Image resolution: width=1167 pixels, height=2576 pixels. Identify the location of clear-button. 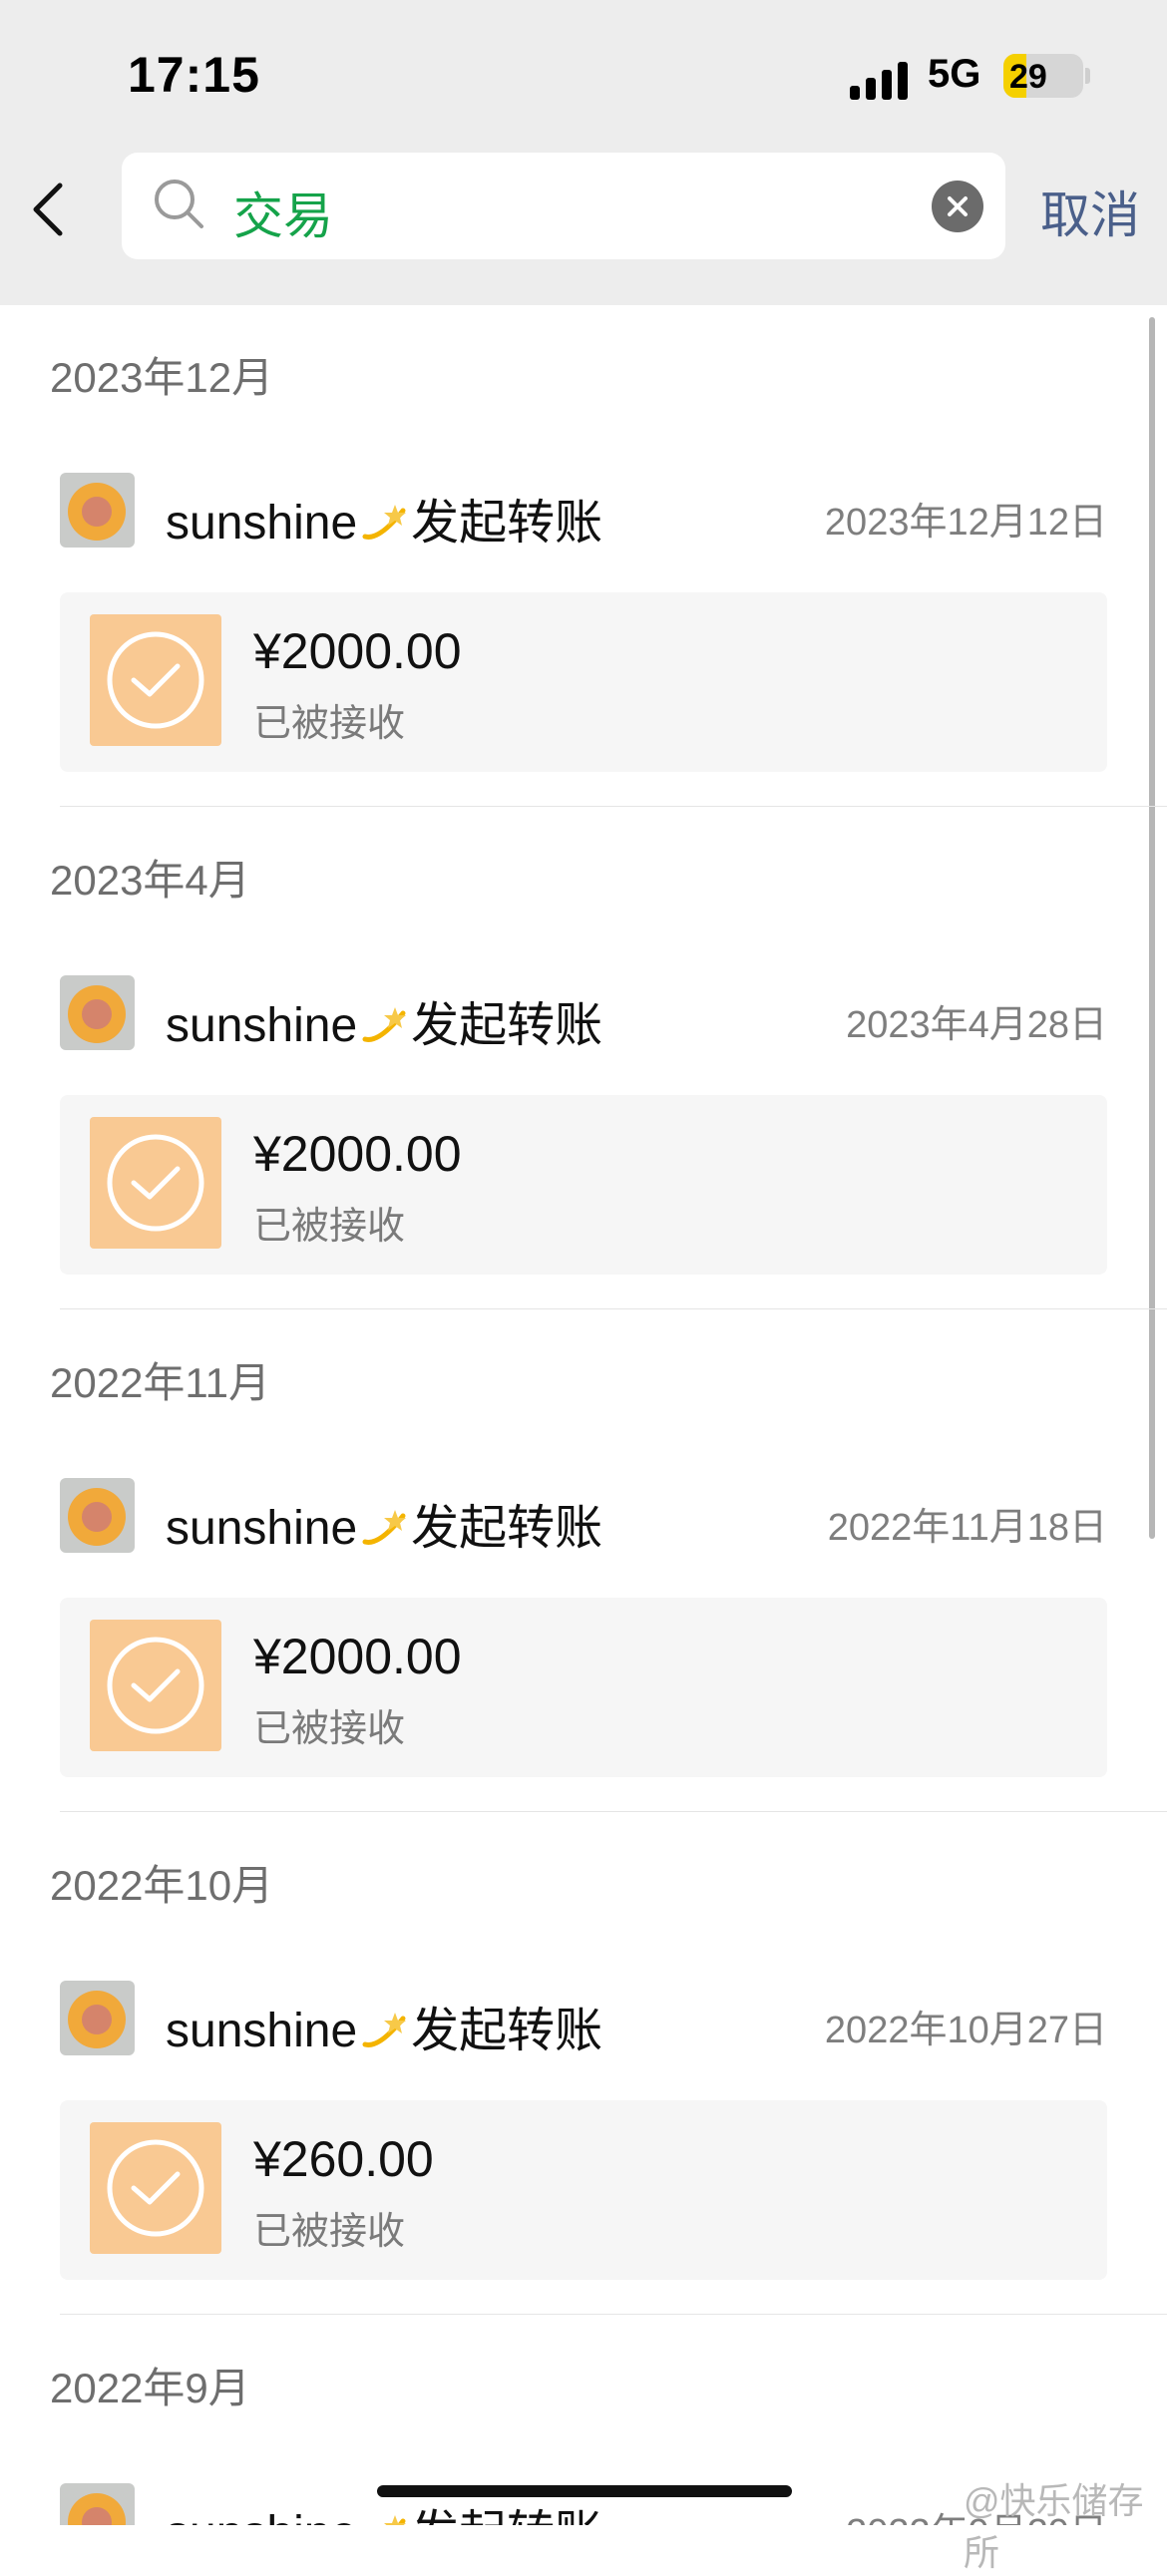
(957, 206).